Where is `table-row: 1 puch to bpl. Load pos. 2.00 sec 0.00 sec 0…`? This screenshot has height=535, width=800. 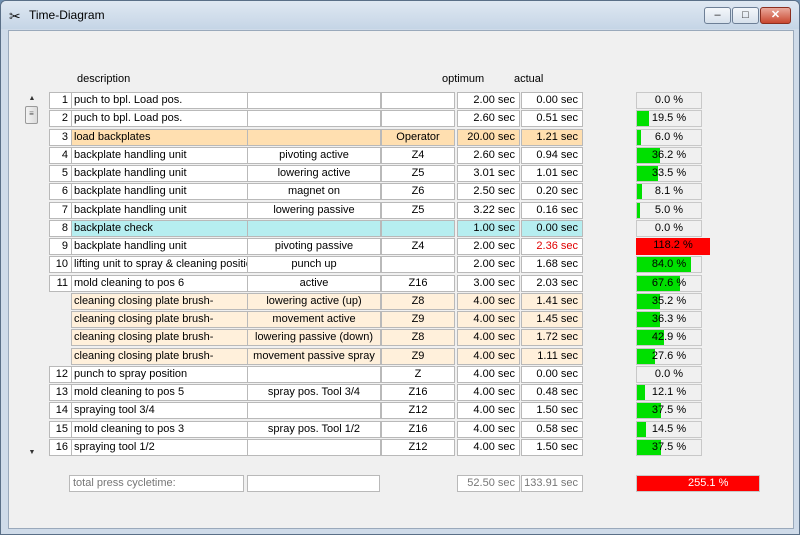
table-row: 1 puch to bpl. Load pos. 2.00 sec 0.00 sec 0… is located at coordinates (401, 101).